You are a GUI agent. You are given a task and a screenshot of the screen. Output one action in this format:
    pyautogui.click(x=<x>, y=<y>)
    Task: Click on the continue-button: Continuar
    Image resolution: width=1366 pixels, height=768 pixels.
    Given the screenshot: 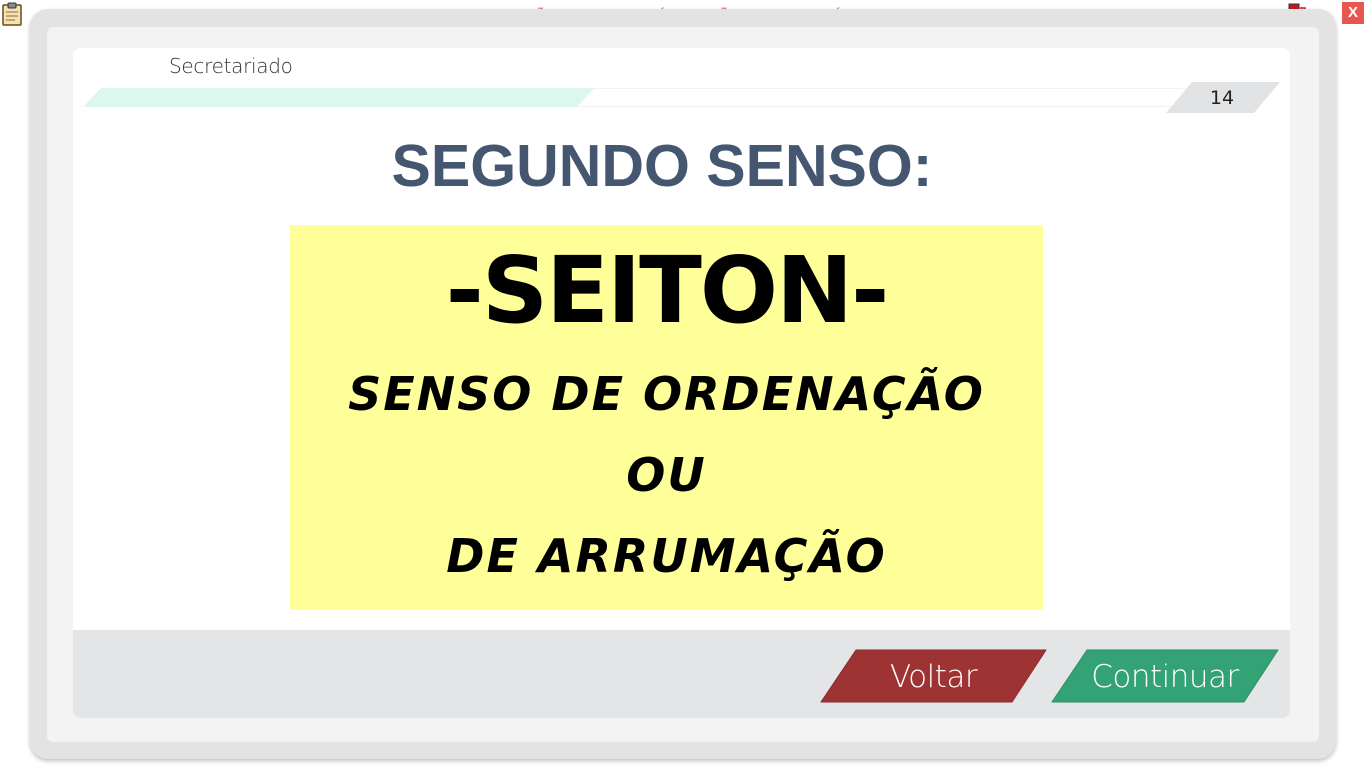 What is the action you would take?
    pyautogui.click(x=1165, y=676)
    